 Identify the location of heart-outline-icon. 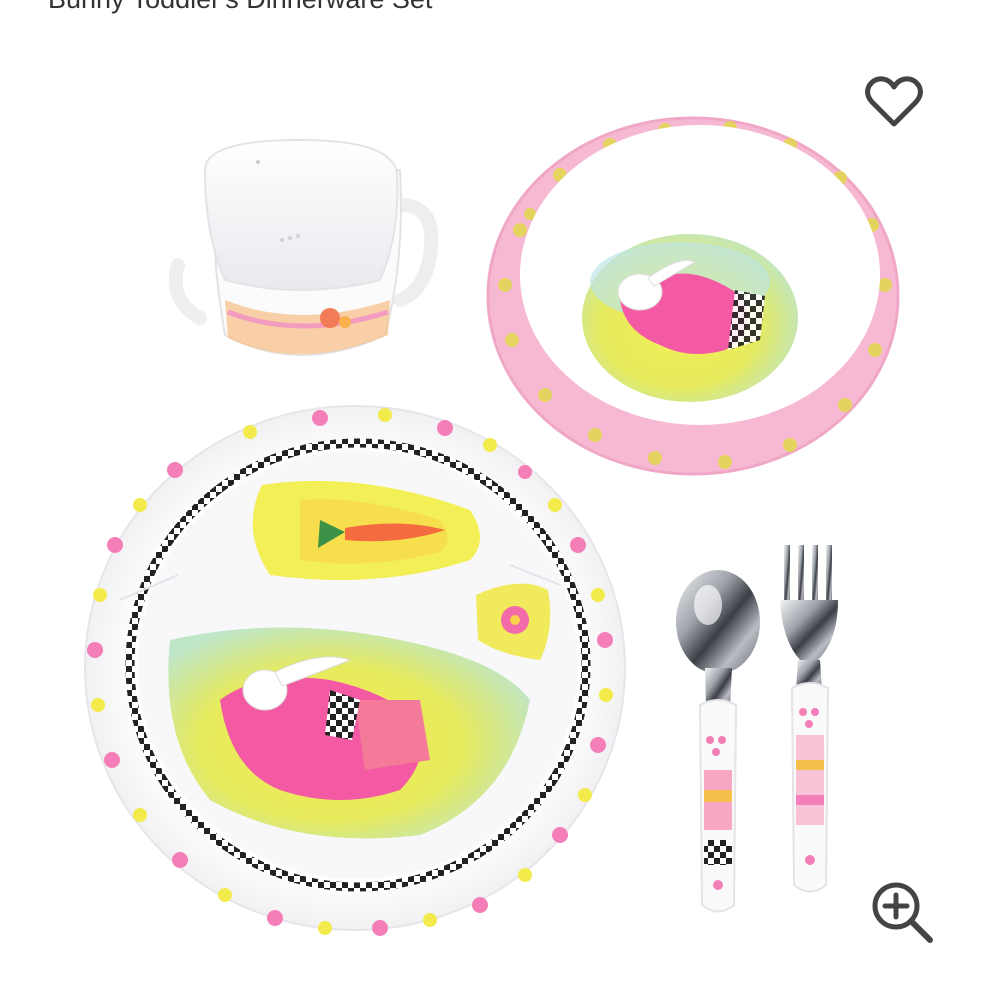
(894, 104).